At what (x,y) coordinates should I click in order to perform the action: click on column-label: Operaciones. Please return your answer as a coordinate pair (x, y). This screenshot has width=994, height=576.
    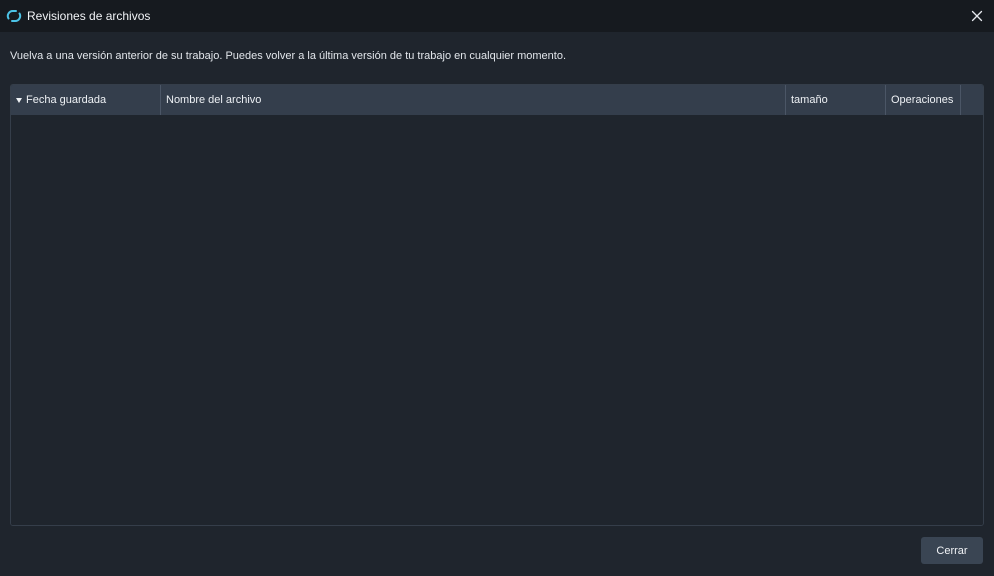
    Looking at the image, I should click on (922, 100).